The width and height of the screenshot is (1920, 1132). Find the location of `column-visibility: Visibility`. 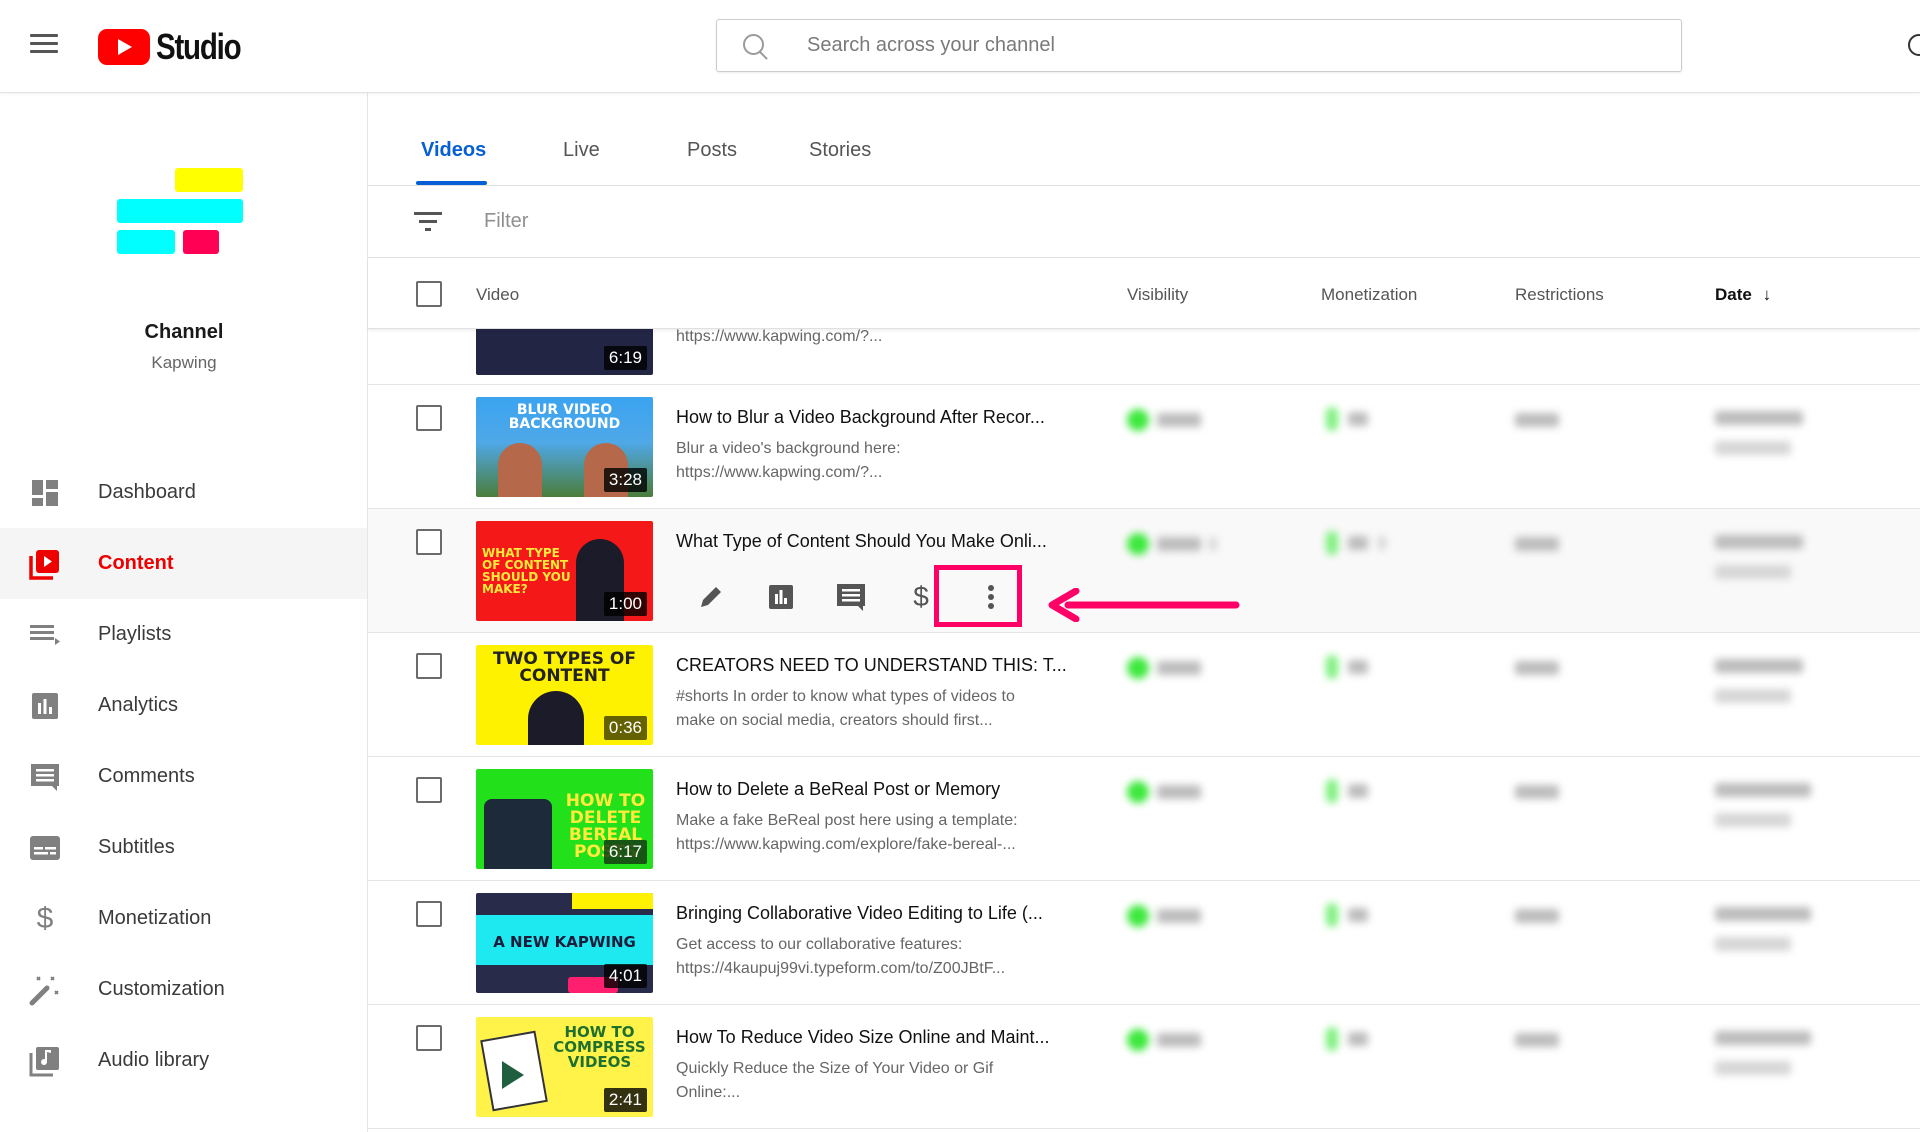

column-visibility: Visibility is located at coordinates (1157, 295).